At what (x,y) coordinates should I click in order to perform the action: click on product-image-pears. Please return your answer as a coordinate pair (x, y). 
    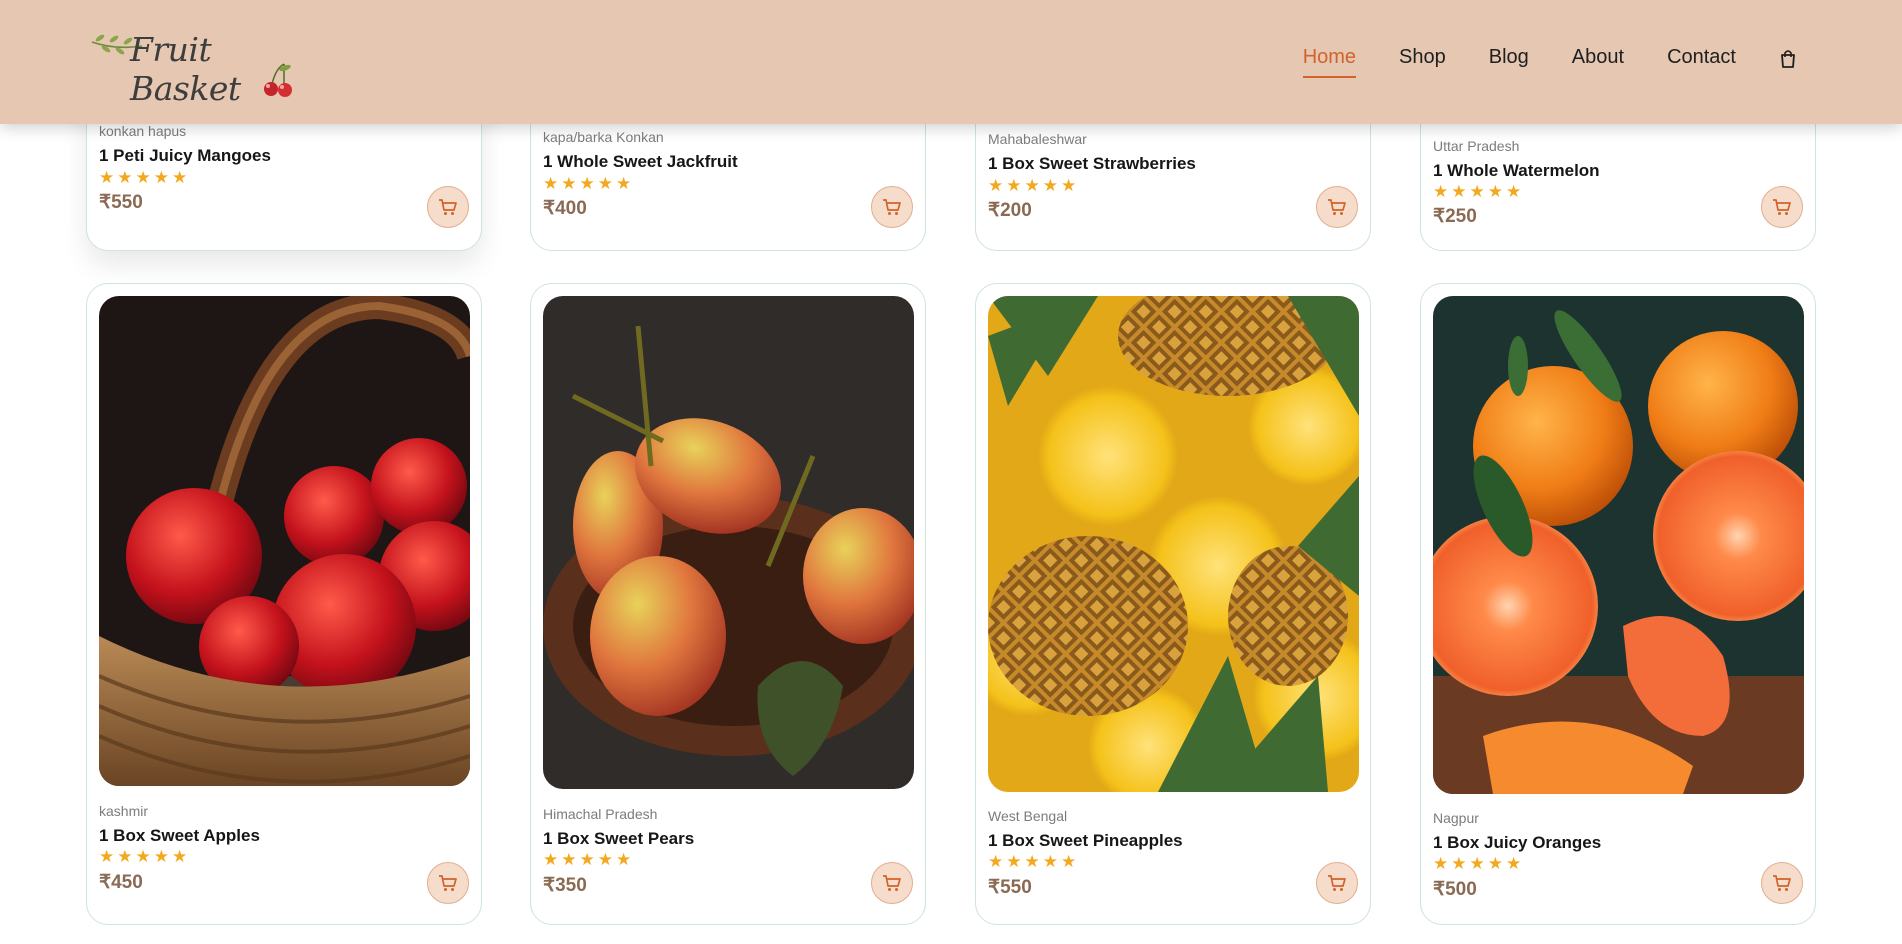
    Looking at the image, I should click on (728, 542).